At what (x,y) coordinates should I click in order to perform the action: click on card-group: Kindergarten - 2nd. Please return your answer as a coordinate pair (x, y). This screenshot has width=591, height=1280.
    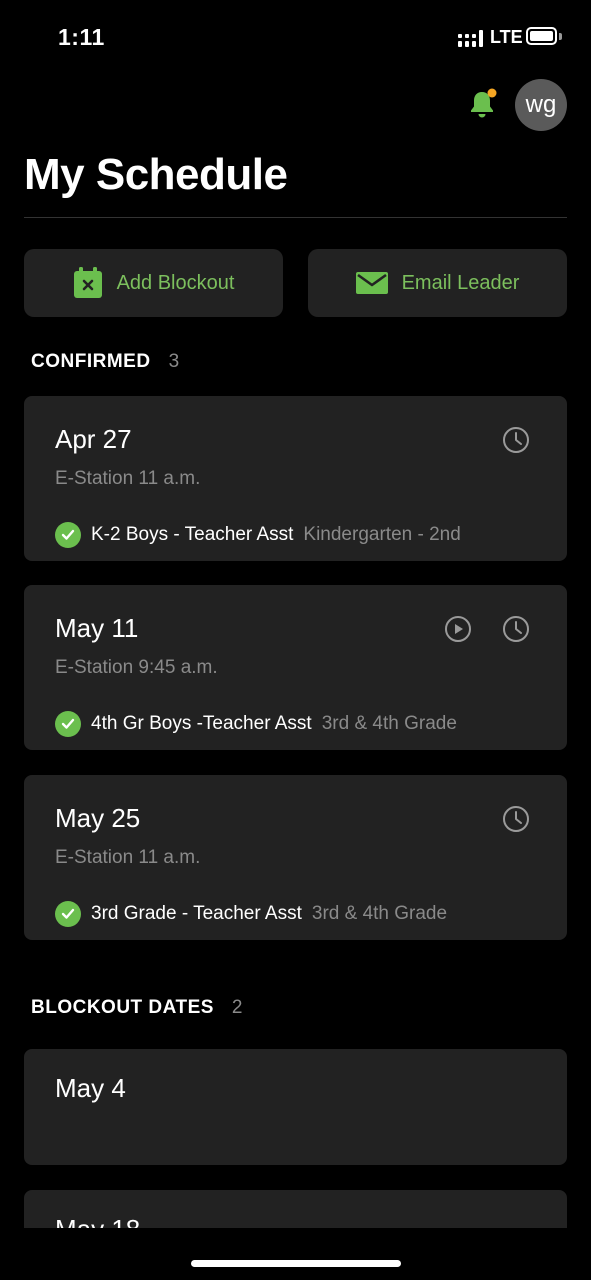
    Looking at the image, I should click on (382, 534).